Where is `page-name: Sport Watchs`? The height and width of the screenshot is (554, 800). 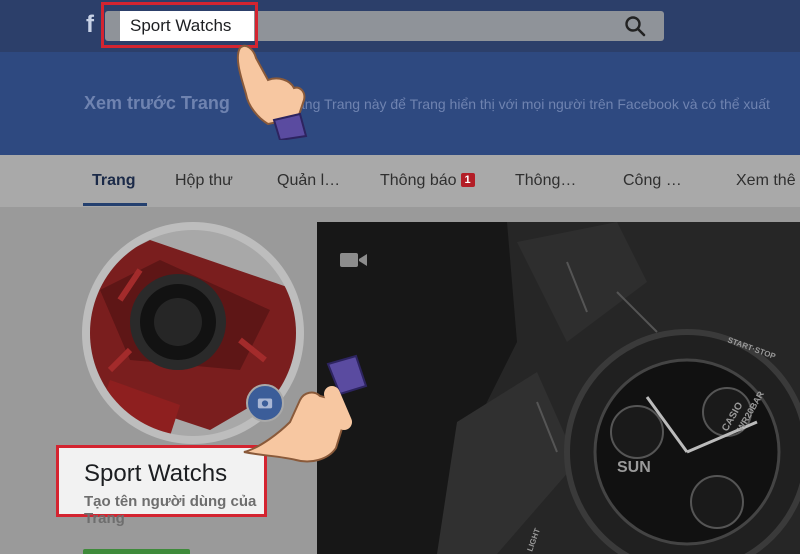
page-name: Sport Watchs is located at coordinates (156, 473).